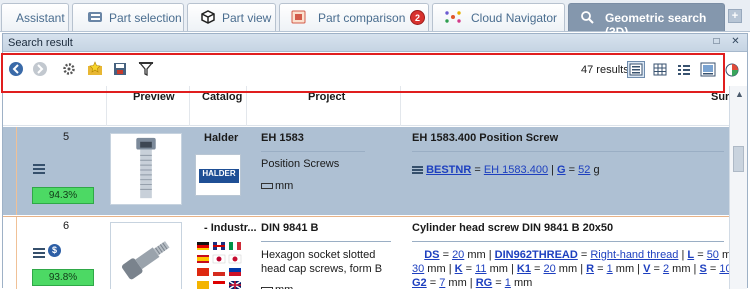 The height and width of the screenshot is (289, 750). Describe the element at coordinates (145, 18) in the screenshot. I see `tab-part-selection-label: Part selection` at that location.